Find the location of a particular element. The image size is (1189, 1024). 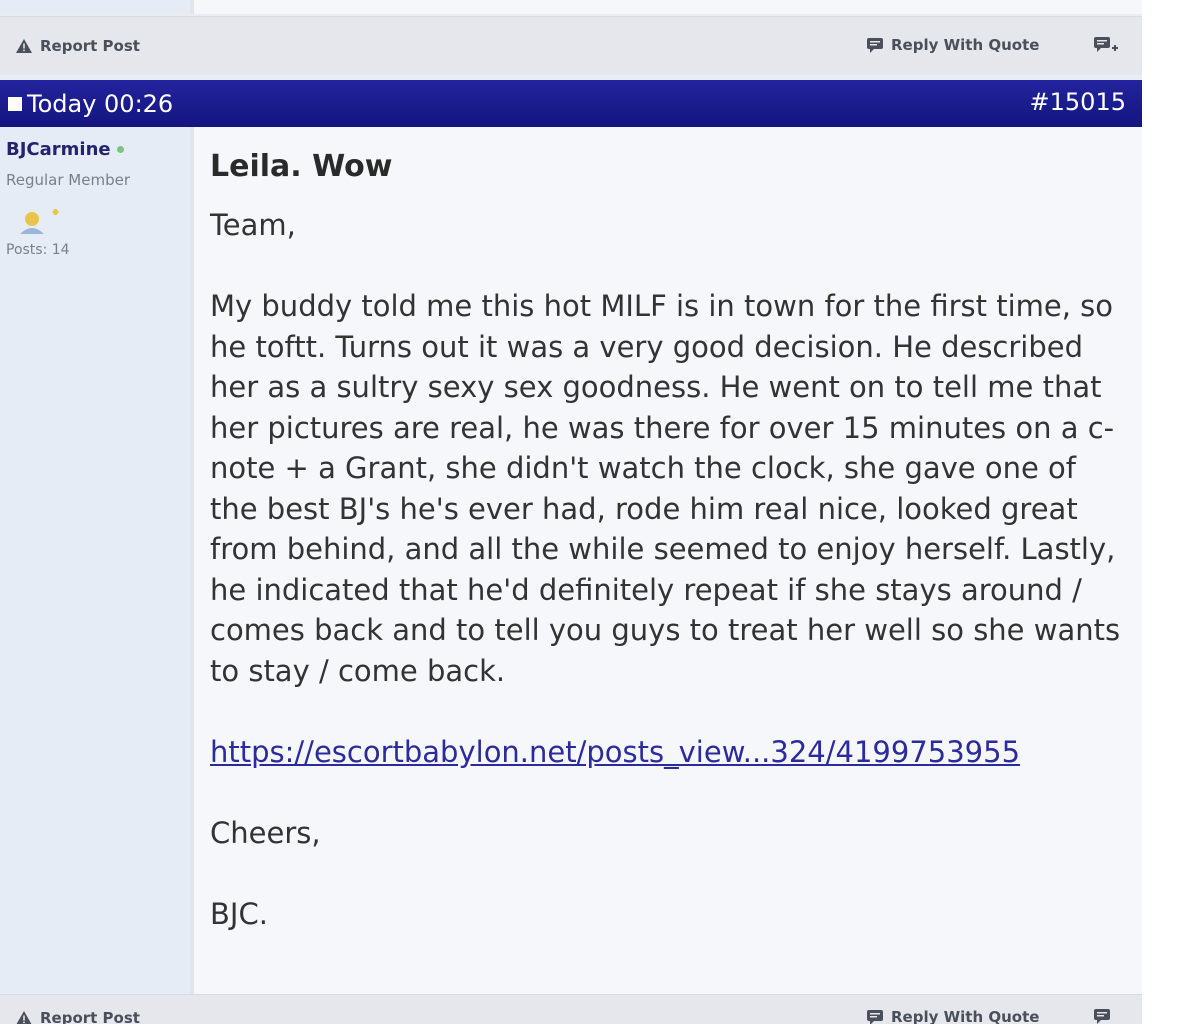

previous-post-footer: Report Post Reply With Quote is located at coordinates (571, 45).